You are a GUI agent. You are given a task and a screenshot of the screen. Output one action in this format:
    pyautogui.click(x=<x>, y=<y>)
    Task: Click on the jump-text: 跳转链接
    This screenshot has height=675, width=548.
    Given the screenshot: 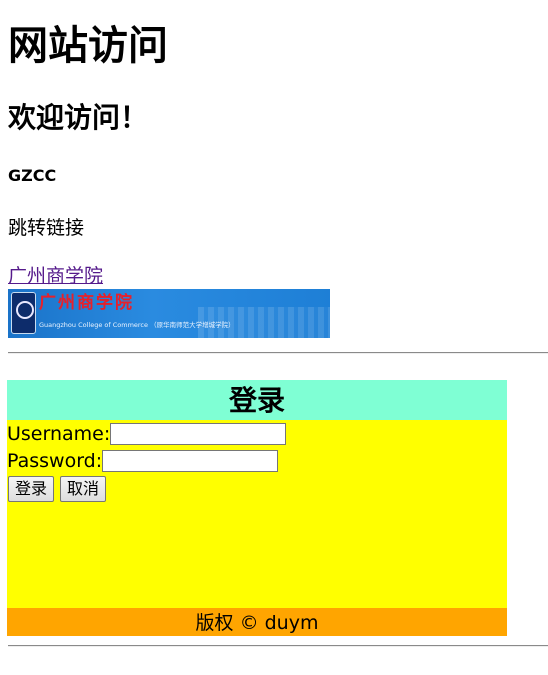 What is the action you would take?
    pyautogui.click(x=46, y=228)
    